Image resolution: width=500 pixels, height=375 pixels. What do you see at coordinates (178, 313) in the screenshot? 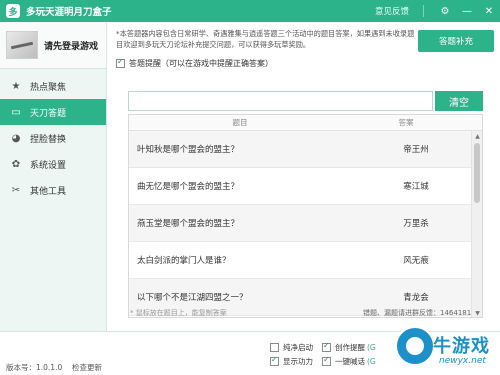
I see `copy-hint: * 鼠标放在题目上，能复制答案` at bounding box center [178, 313].